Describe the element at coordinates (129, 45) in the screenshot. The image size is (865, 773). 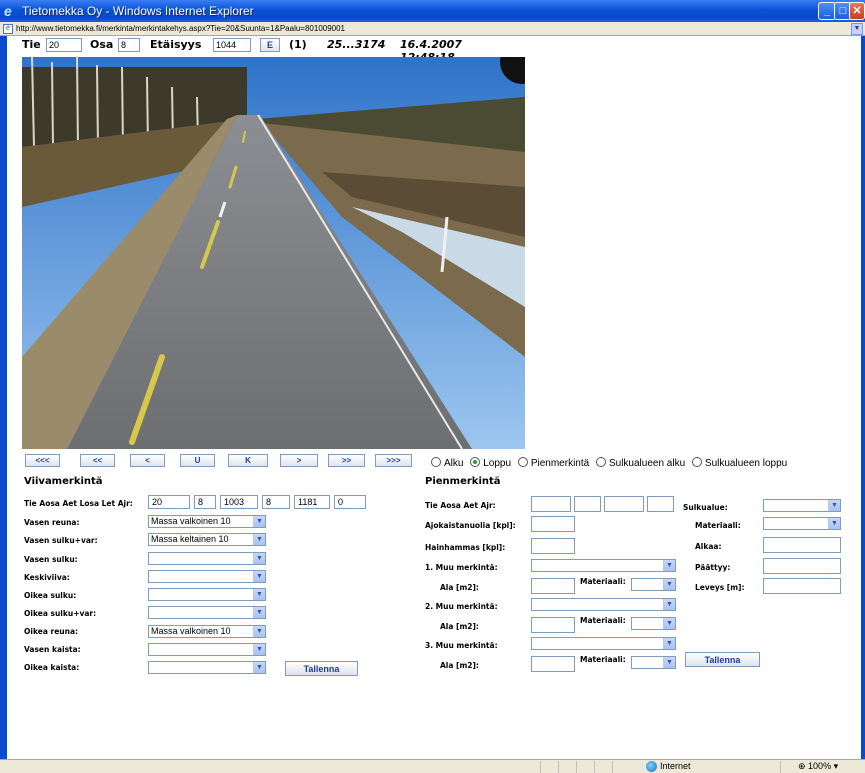
I see `osa-input` at that location.